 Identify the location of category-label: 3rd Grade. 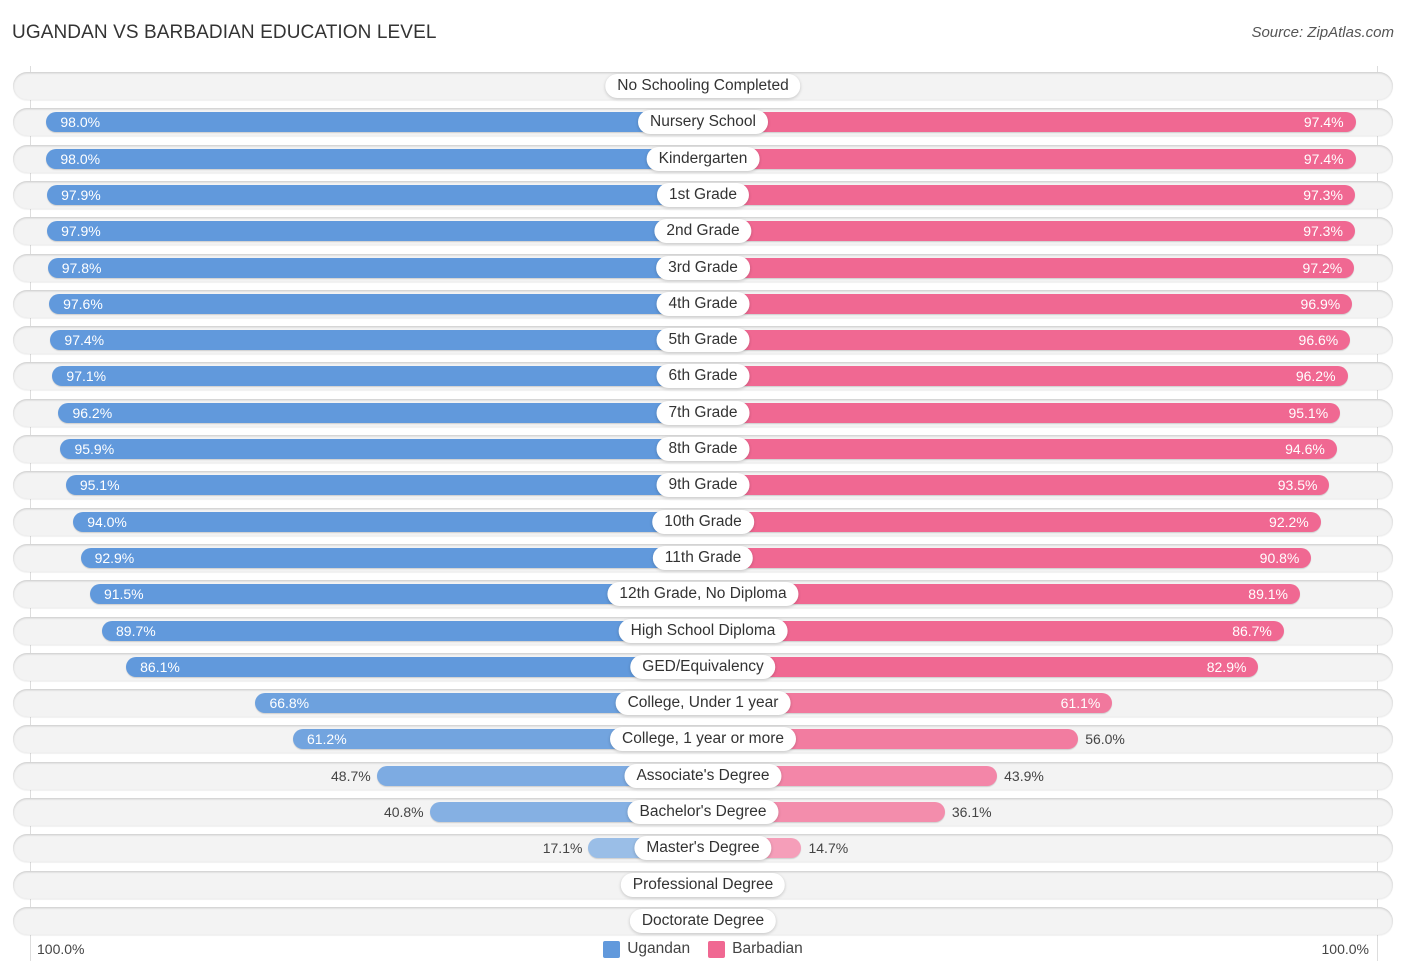
(703, 267).